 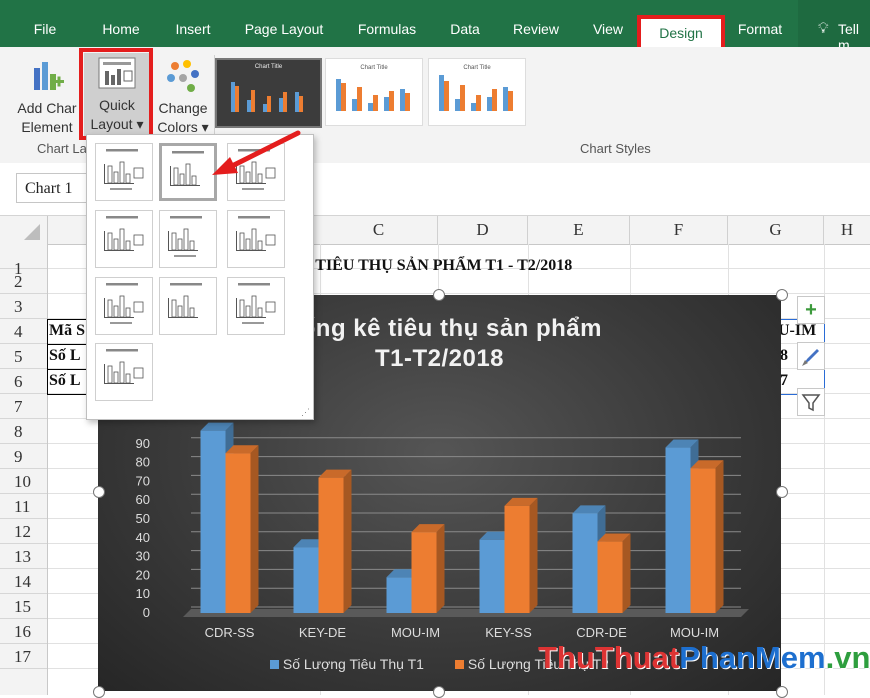 What do you see at coordinates (23, 506) in the screenshot?
I see `row-header-11: 11` at bounding box center [23, 506].